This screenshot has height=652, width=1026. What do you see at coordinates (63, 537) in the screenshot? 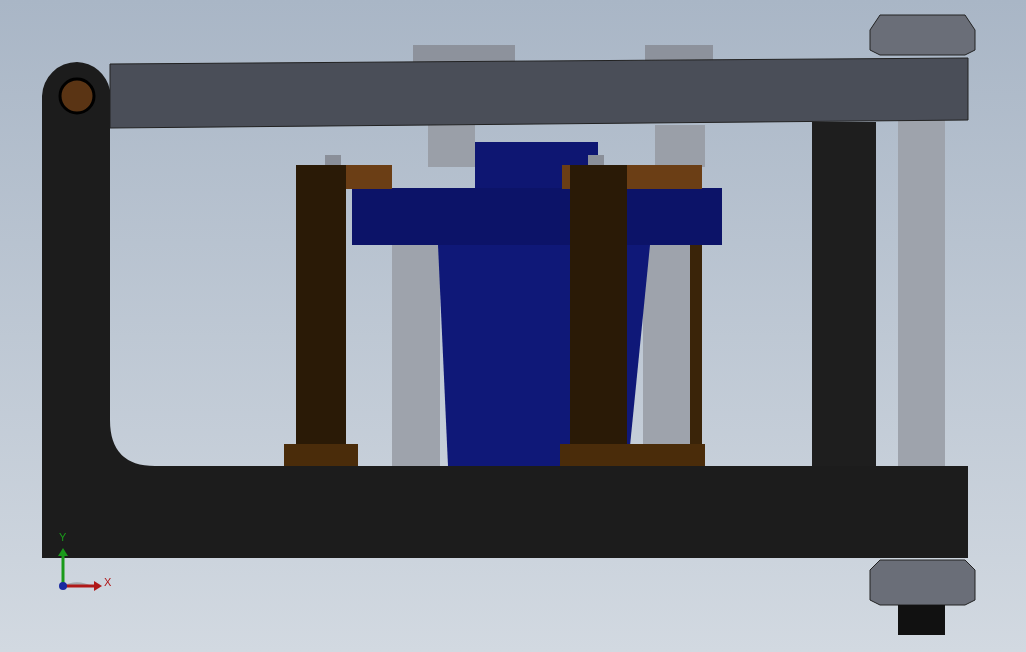
I see `y-axis-label: Y` at bounding box center [63, 537].